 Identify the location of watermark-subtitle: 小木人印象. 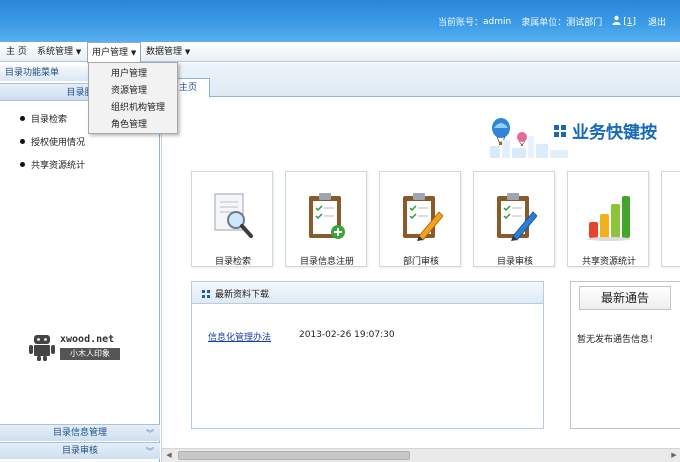
(90, 354).